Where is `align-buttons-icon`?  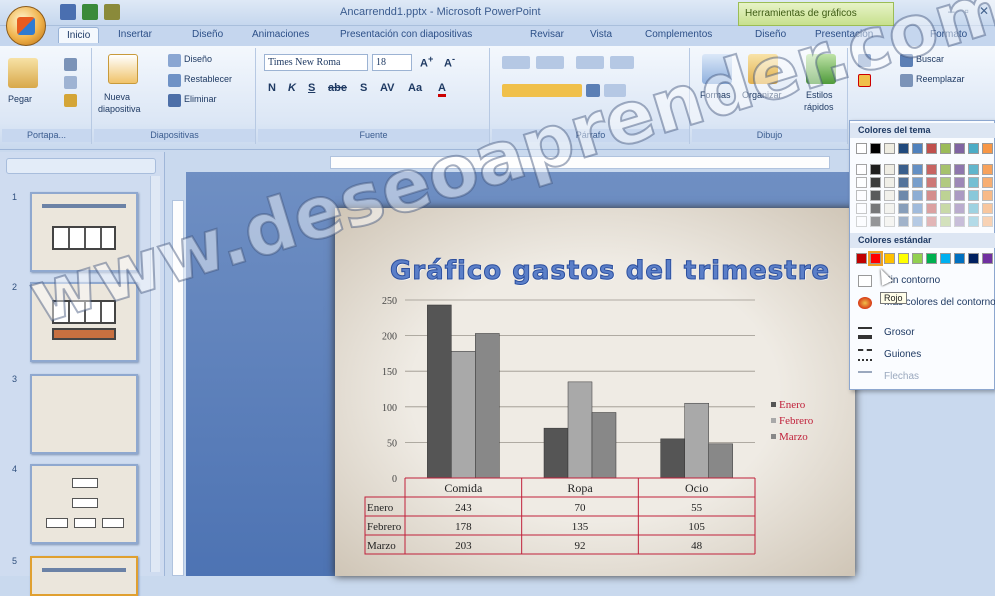 align-buttons-icon is located at coordinates (542, 90).